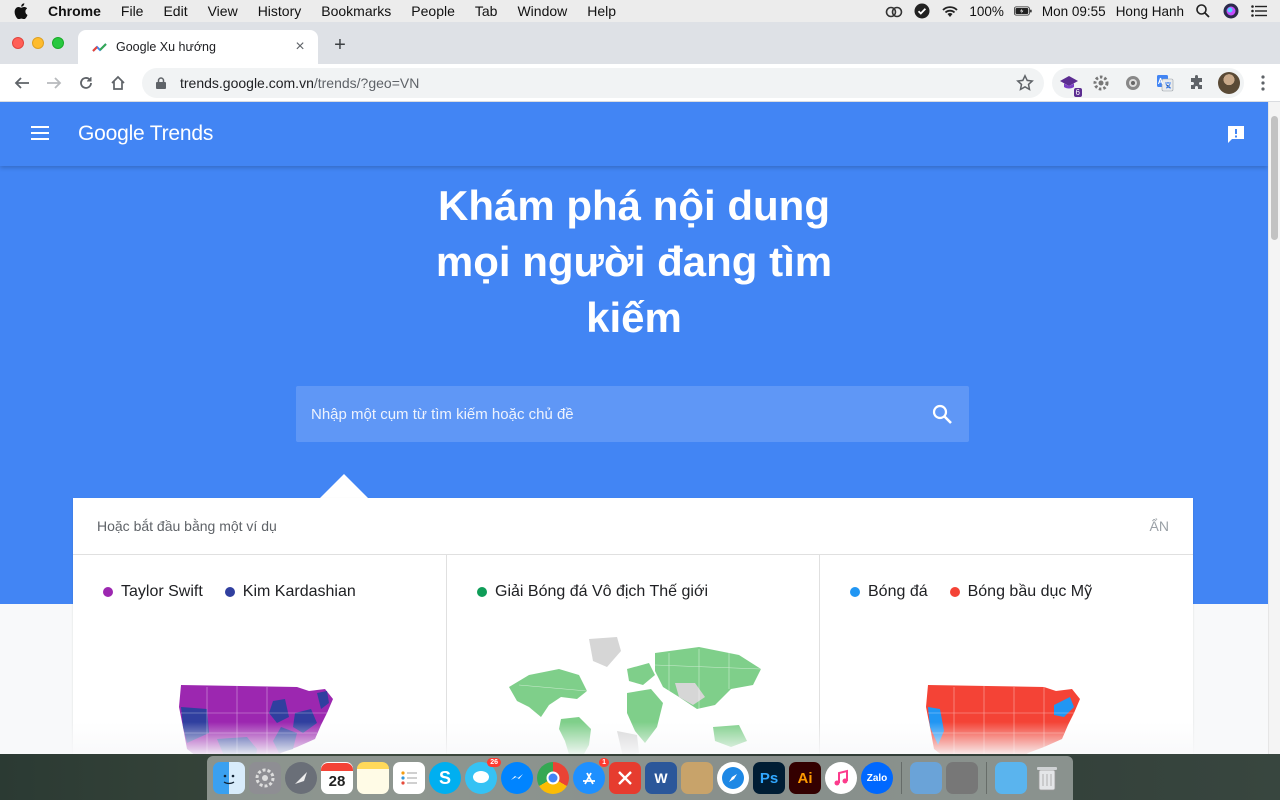 Image resolution: width=1280 pixels, height=800 pixels. Describe the element at coordinates (954, 592) in the screenshot. I see `legend-dot-american-football` at that location.